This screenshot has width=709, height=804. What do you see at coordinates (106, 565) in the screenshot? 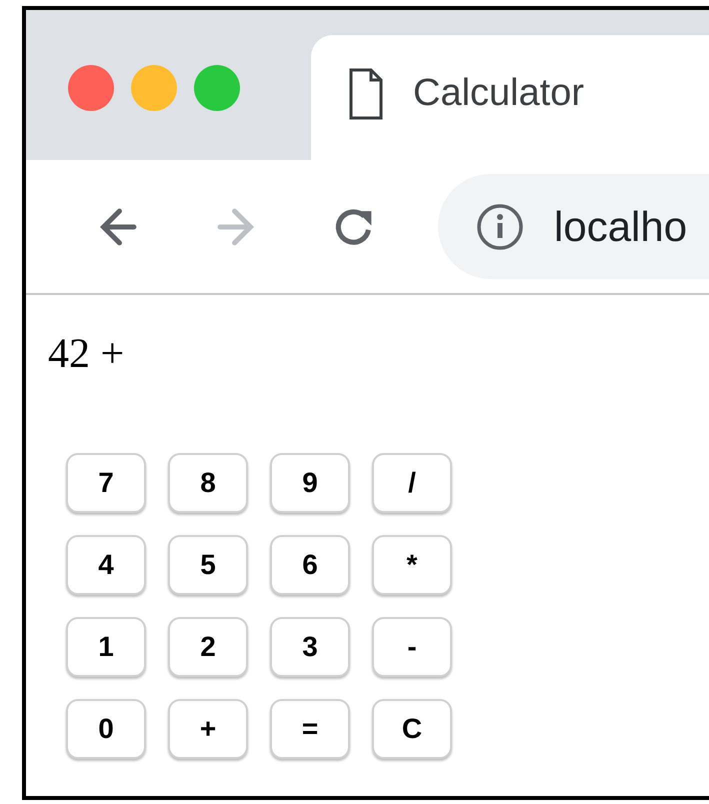
I see `calculator-key: 4` at bounding box center [106, 565].